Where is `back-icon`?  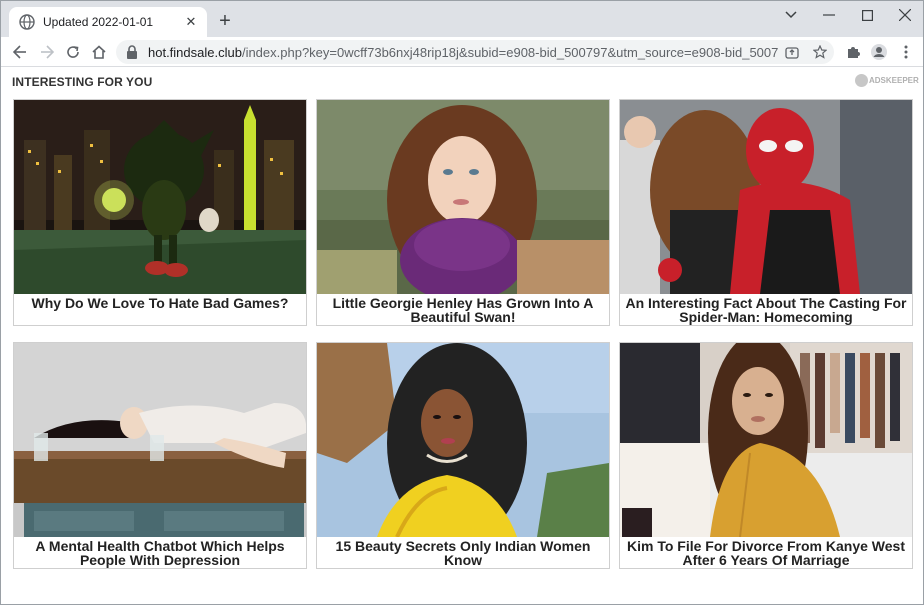
back-icon is located at coordinates (20, 52).